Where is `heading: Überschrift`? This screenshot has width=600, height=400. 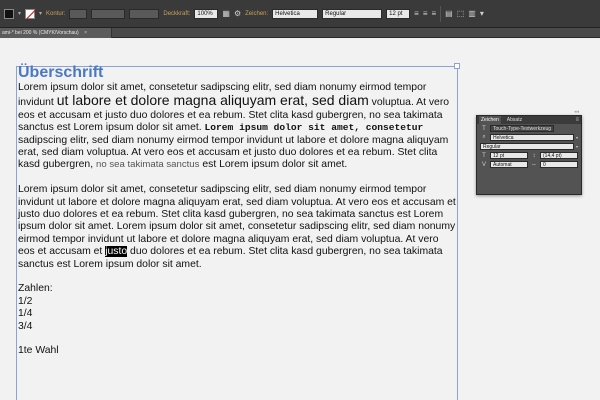 heading: Überschrift is located at coordinates (61, 72).